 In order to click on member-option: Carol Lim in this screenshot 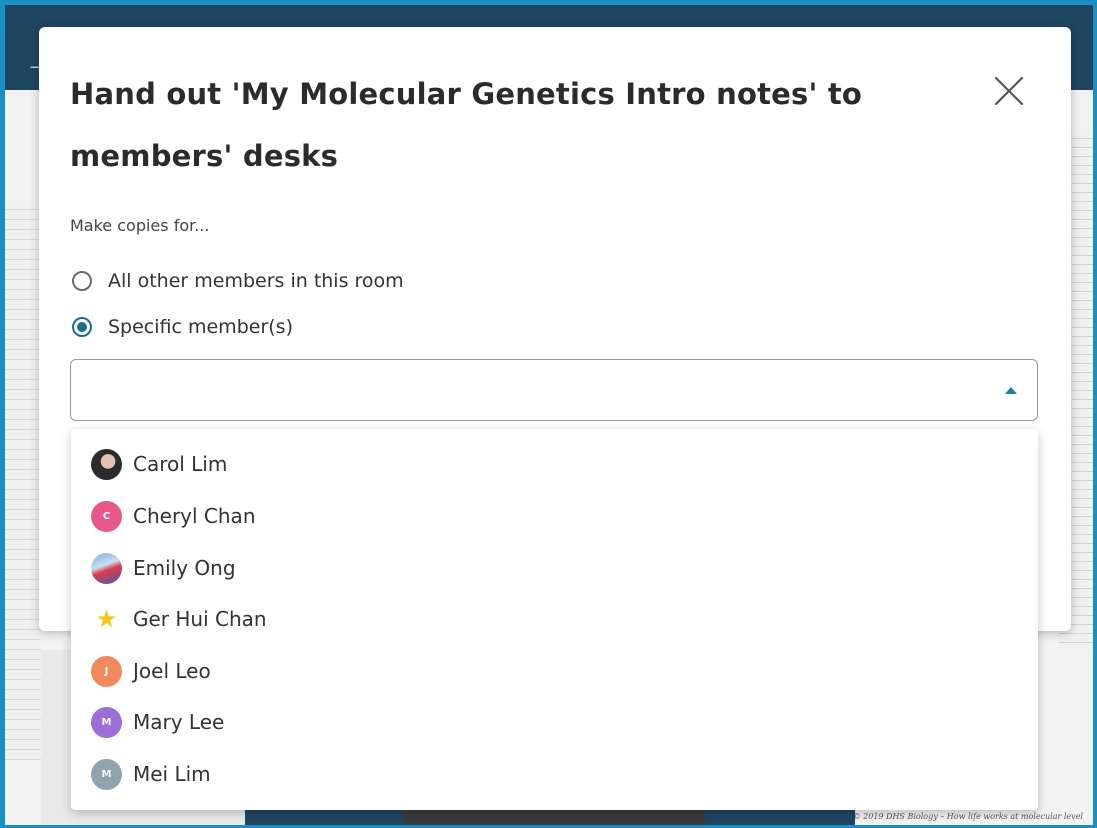, I will do `click(554, 464)`.